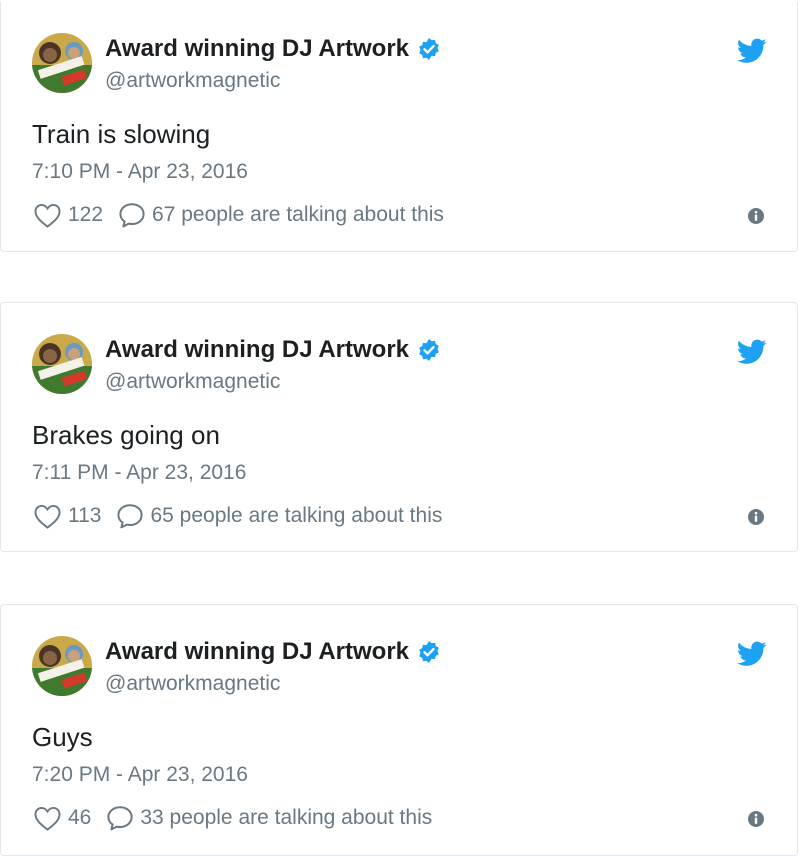 Image resolution: width=800 pixels, height=856 pixels. I want to click on like-count: 113, so click(84, 516).